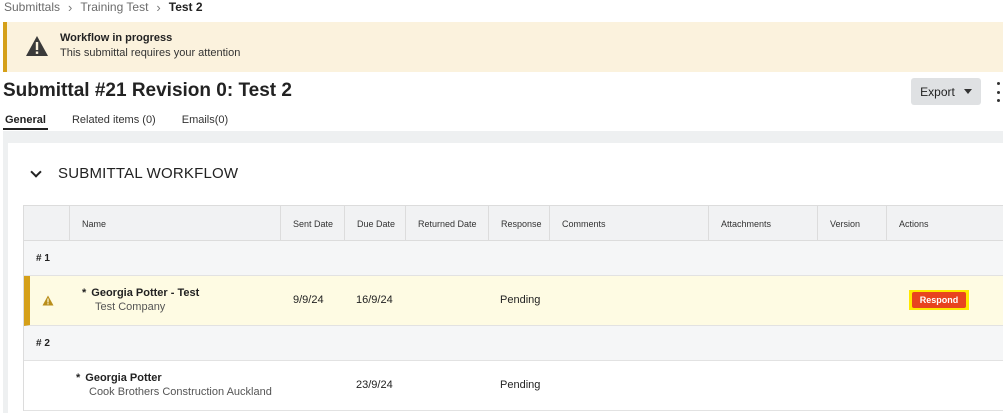 Image resolution: width=1003 pixels, height=413 pixels. What do you see at coordinates (628, 223) in the screenshot?
I see `header-comments: Comments` at bounding box center [628, 223].